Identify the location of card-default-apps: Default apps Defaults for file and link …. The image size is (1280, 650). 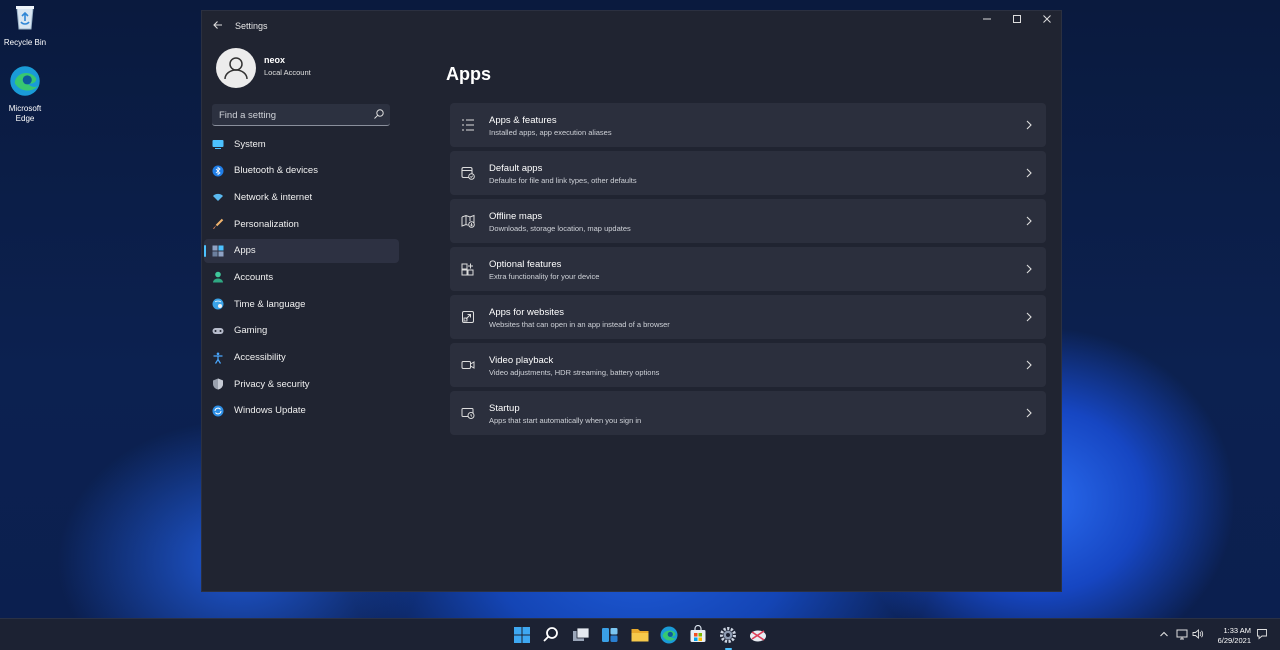
(748, 173).